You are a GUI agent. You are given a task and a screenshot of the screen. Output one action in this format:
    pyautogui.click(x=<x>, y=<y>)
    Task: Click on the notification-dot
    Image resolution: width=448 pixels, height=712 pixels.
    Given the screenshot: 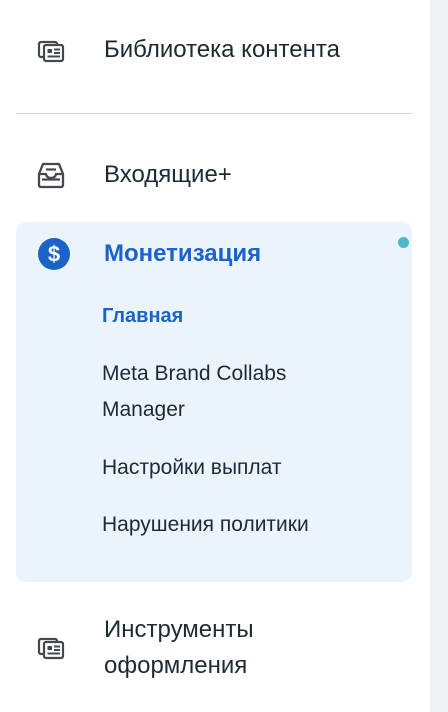 What is the action you would take?
    pyautogui.click(x=403, y=242)
    